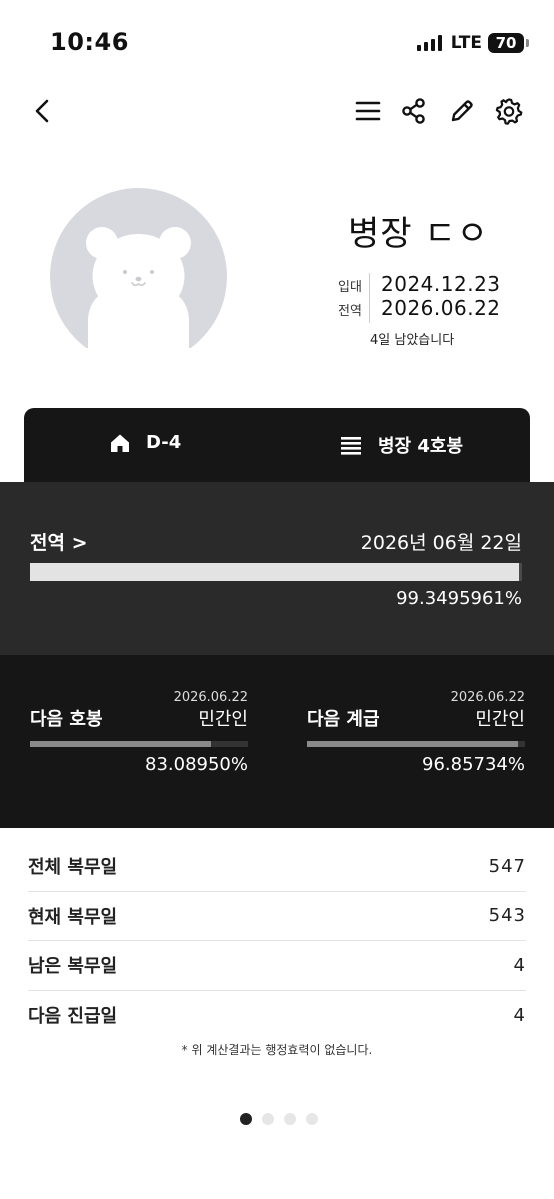 This screenshot has height=1199, width=554. What do you see at coordinates (350, 300) in the screenshot?
I see `date-labels: 입대 전역` at bounding box center [350, 300].